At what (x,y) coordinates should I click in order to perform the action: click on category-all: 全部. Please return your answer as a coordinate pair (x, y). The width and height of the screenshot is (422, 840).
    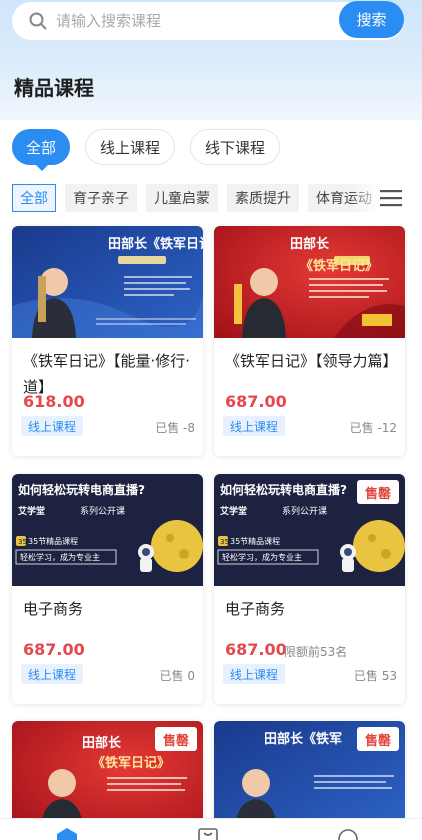
    Looking at the image, I should click on (34, 198).